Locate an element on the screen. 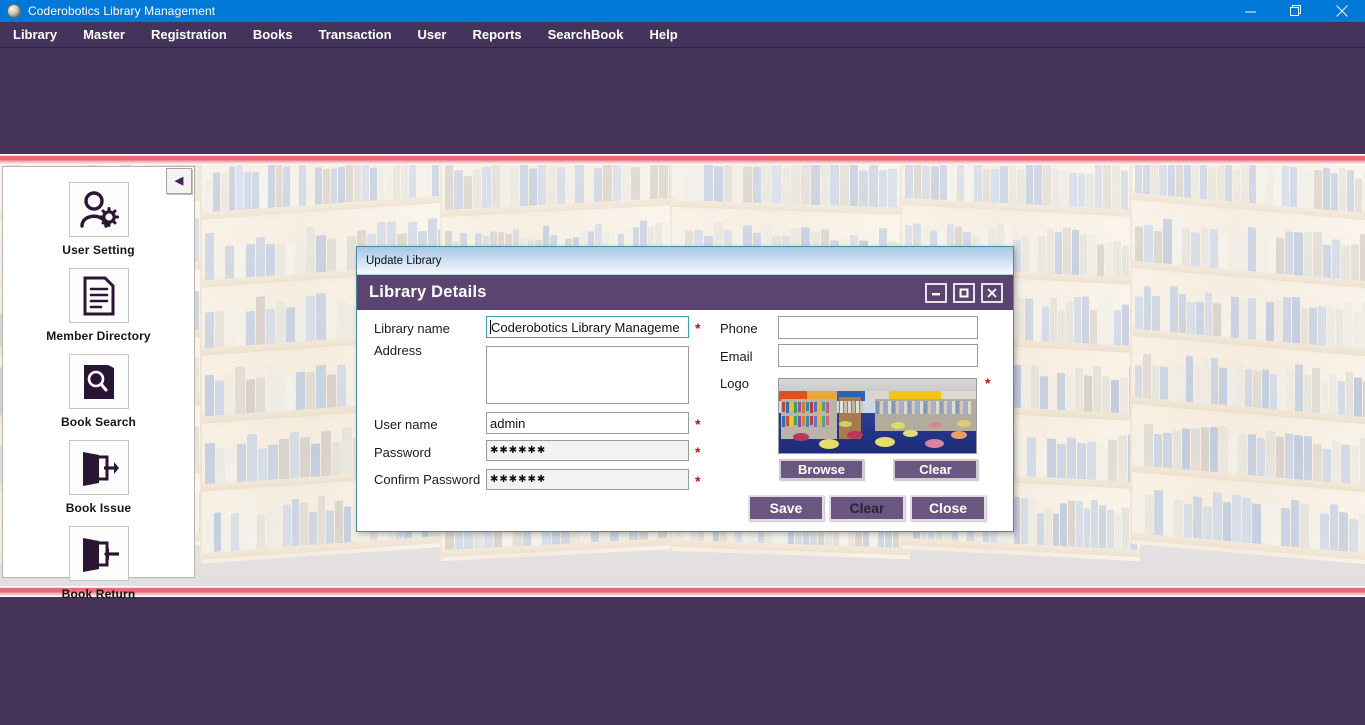 The width and height of the screenshot is (1365, 725). save-button: Save is located at coordinates (786, 508).